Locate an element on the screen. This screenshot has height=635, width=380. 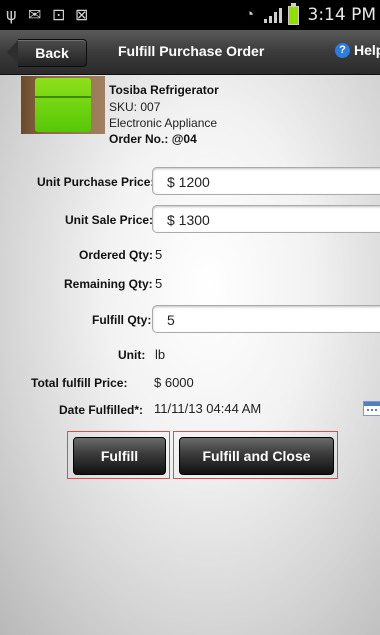
mail-icon: ✉ is located at coordinates (35, 14).